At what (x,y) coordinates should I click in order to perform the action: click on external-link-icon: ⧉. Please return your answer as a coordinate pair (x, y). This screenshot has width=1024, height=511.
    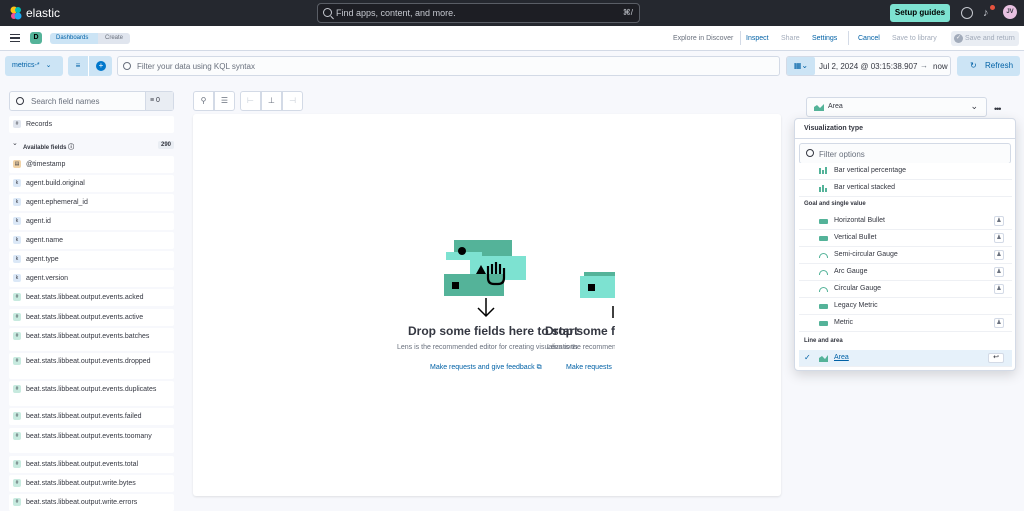
    Looking at the image, I should click on (539, 367).